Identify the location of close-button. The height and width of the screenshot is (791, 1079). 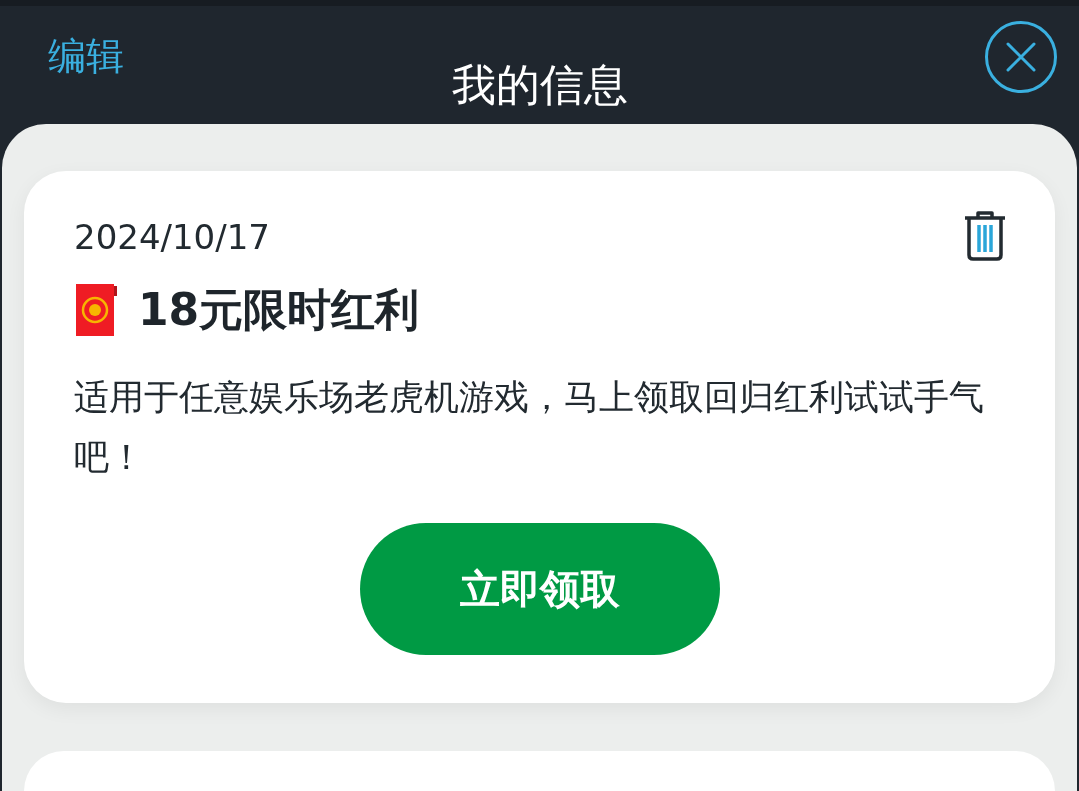
(1021, 56).